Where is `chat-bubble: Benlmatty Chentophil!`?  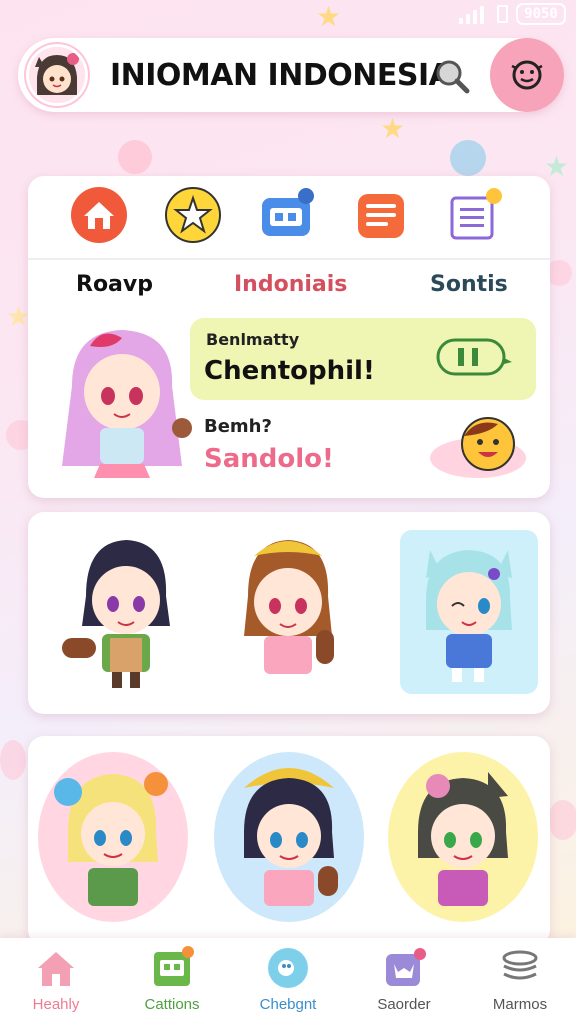
chat-bubble: Benlmatty Chentophil! is located at coordinates (363, 359).